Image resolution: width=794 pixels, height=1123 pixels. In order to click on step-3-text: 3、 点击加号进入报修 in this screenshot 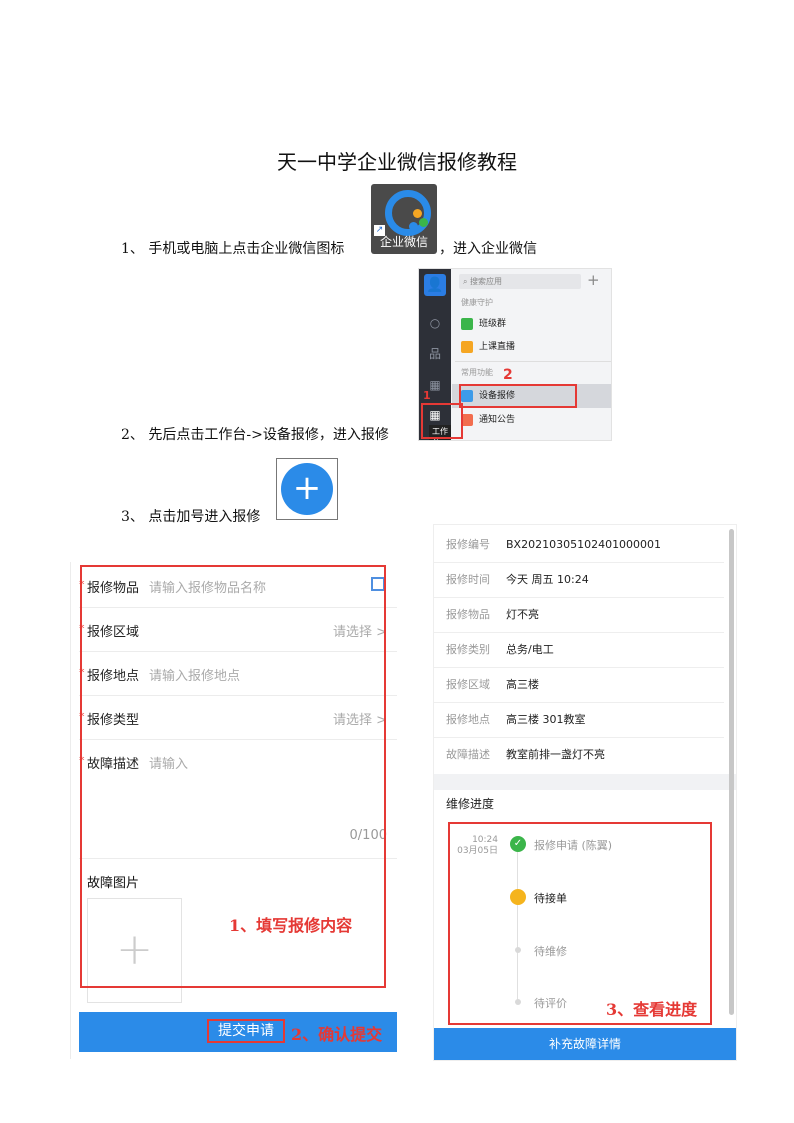, I will do `click(191, 517)`.